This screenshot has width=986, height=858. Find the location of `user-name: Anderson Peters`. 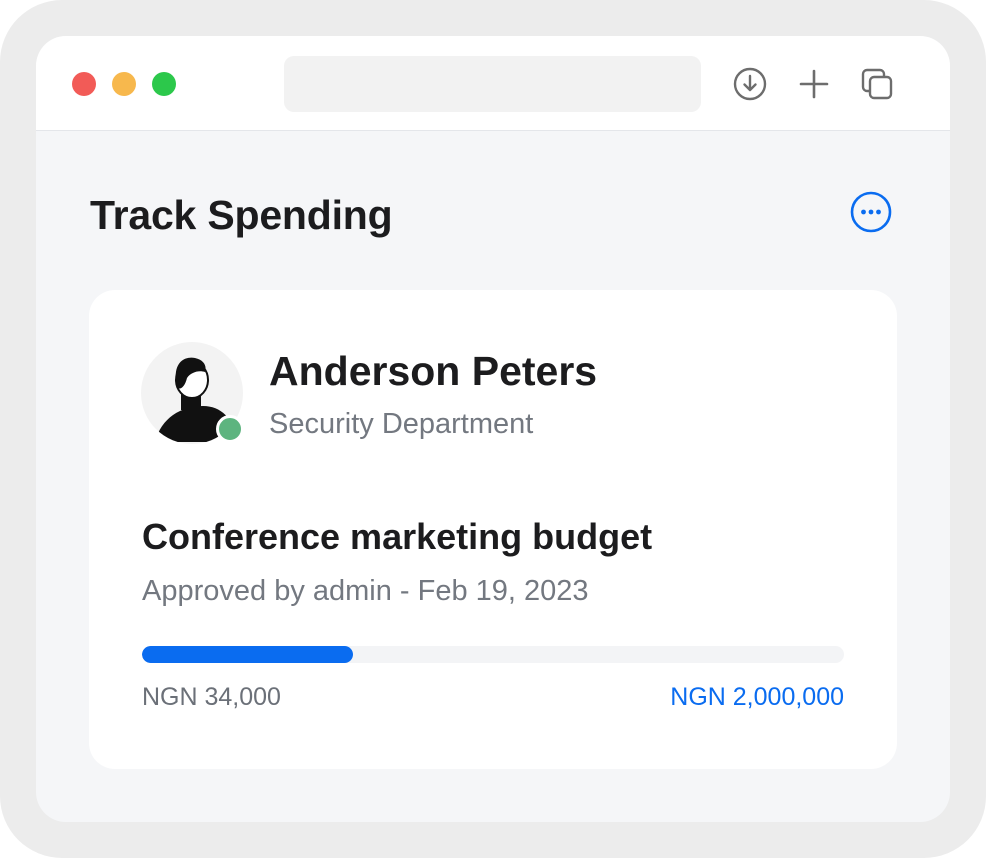

user-name: Anderson Peters is located at coordinates (433, 371).